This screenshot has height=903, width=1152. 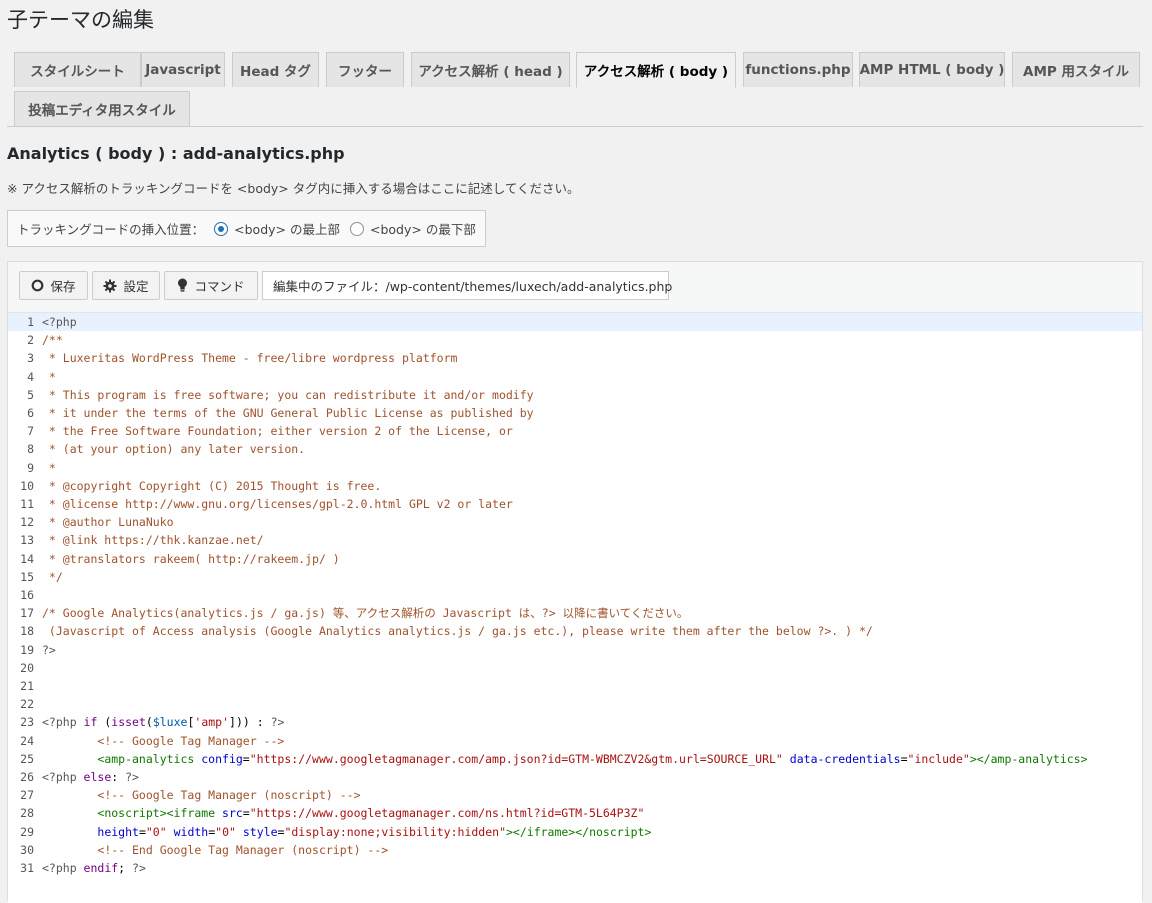 I want to click on code-token: 'amp', so click(x=212, y=722).